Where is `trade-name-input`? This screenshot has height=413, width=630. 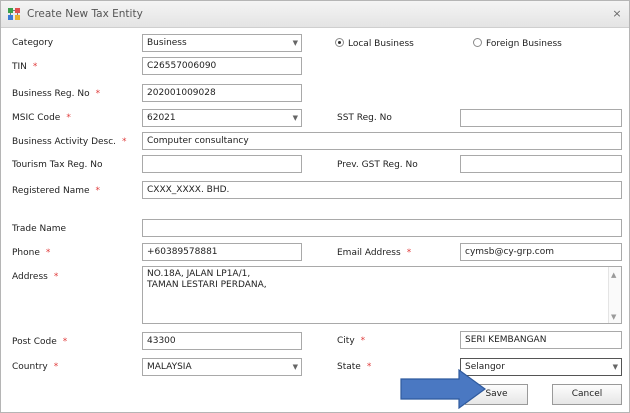 trade-name-input is located at coordinates (382, 228).